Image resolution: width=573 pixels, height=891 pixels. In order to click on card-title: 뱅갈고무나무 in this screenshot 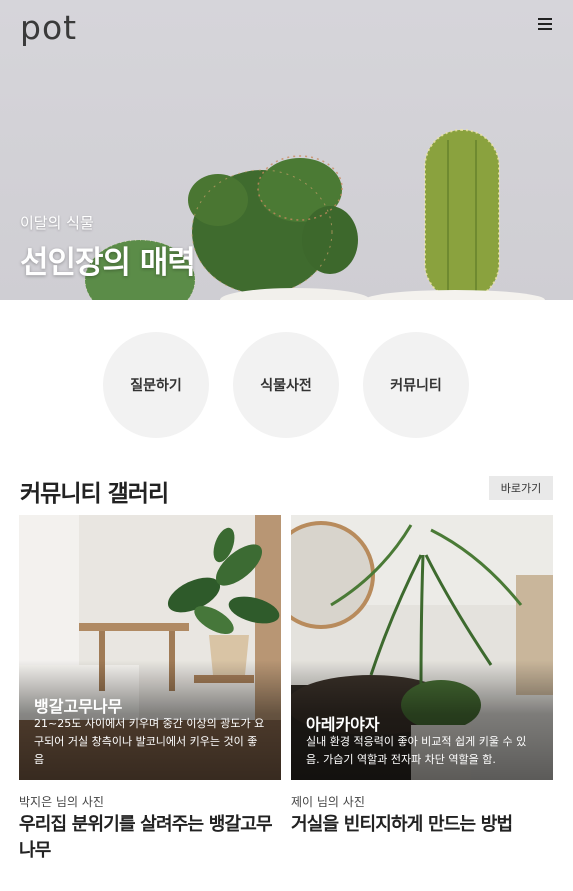, I will do `click(78, 706)`.